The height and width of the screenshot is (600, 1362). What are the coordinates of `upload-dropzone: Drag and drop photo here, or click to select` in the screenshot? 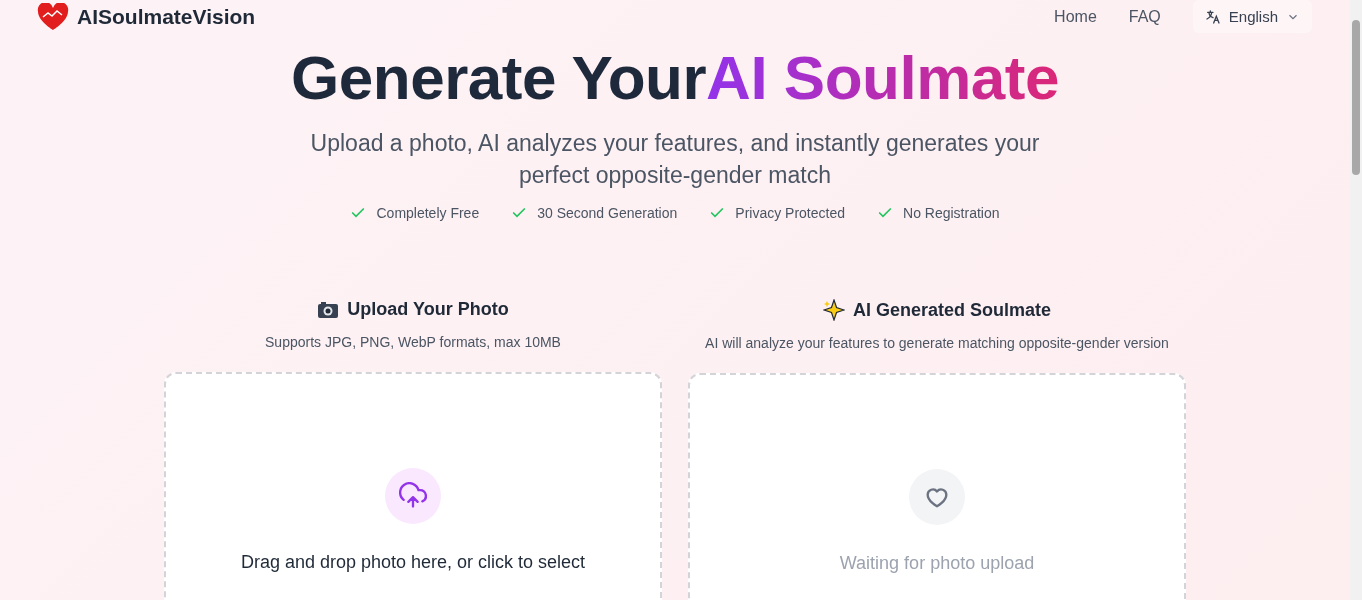 It's located at (413, 486).